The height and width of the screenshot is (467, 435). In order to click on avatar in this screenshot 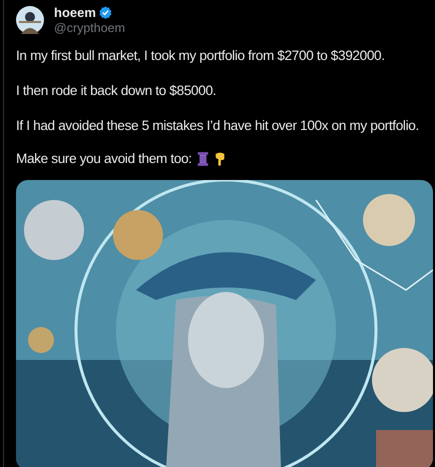, I will do `click(30, 20)`.